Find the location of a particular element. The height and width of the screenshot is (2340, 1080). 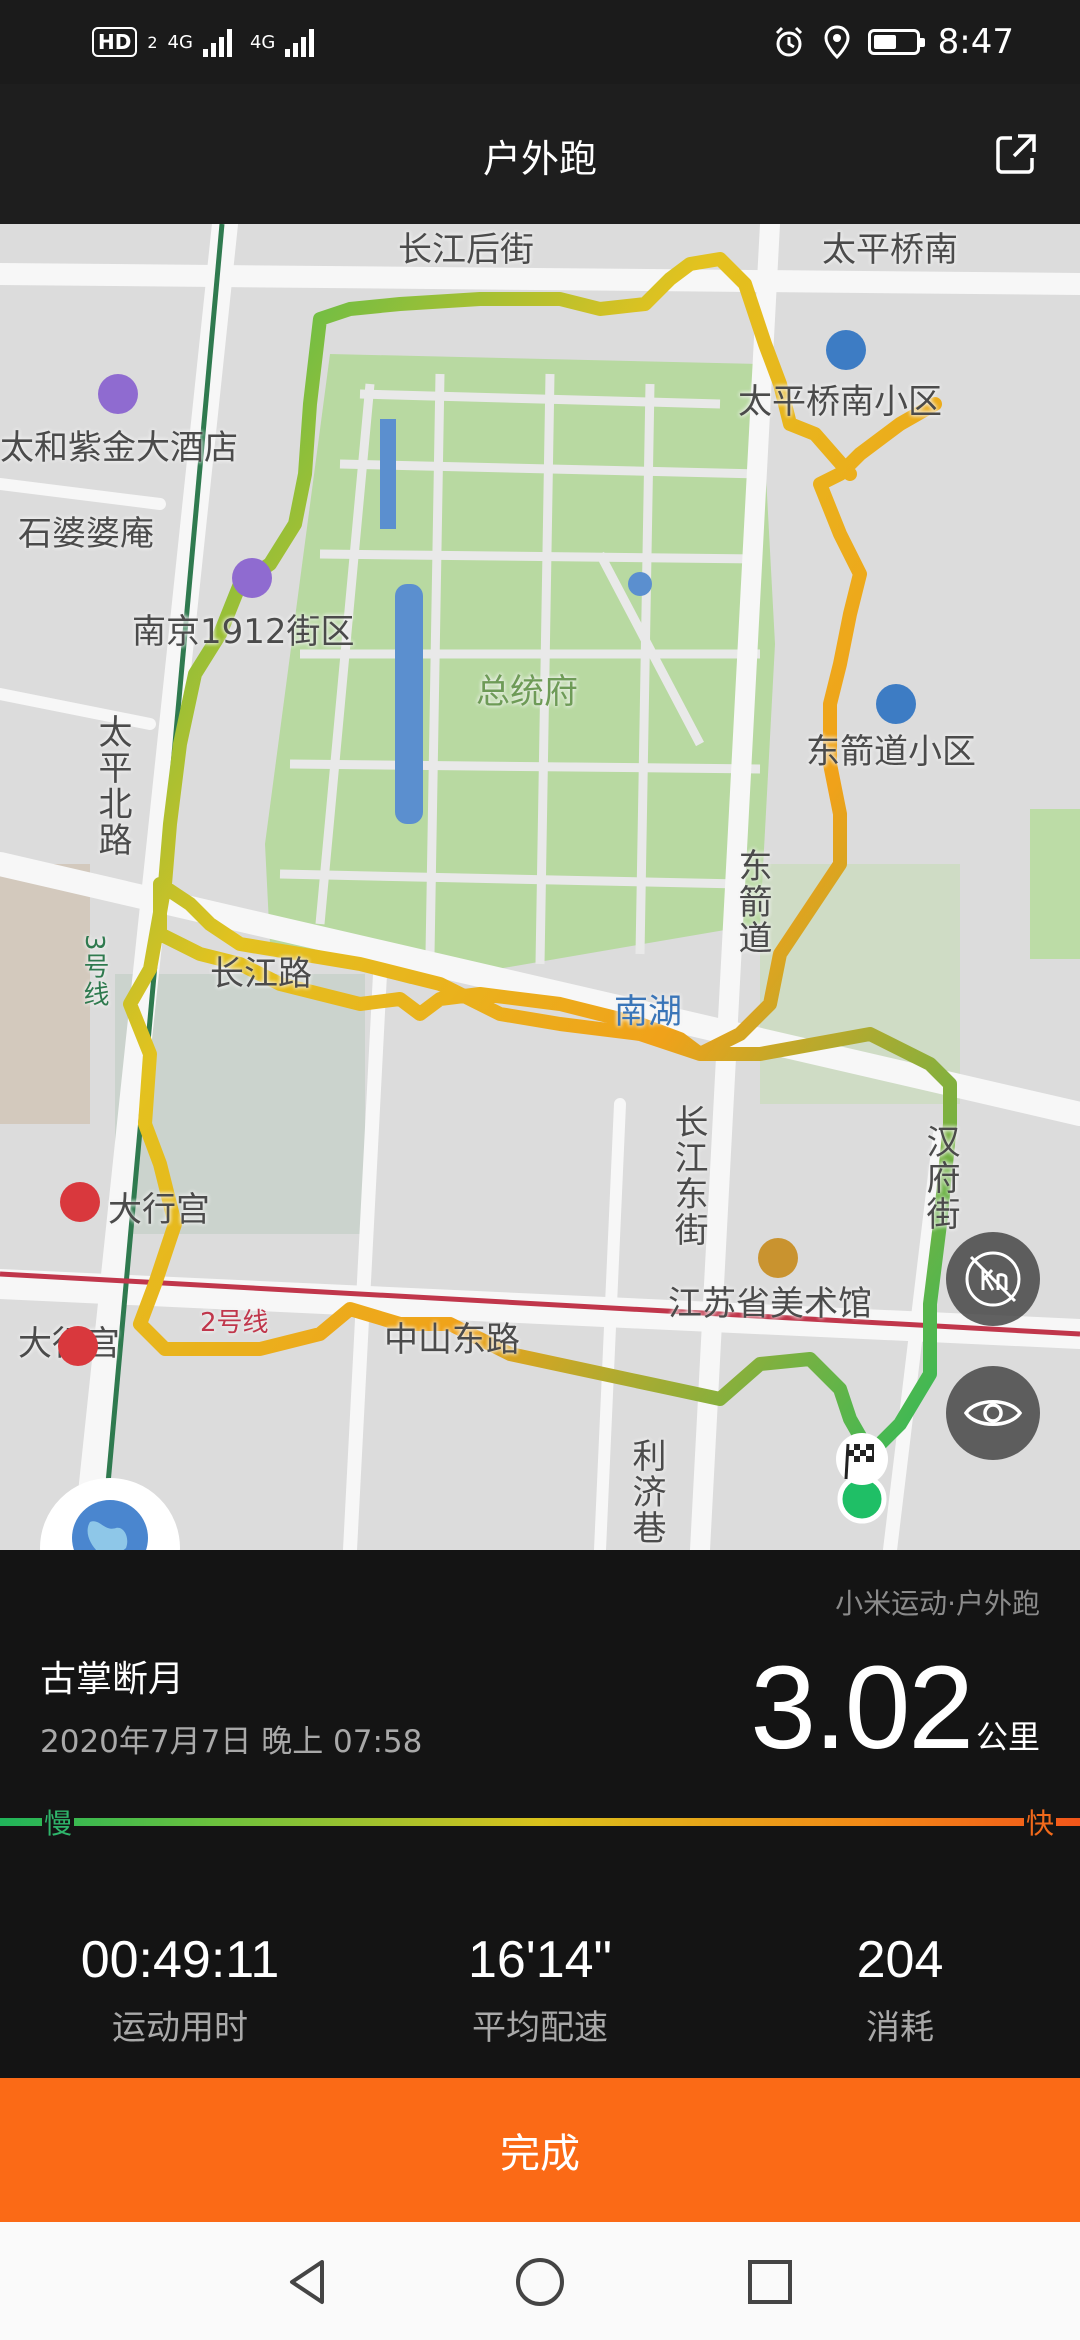

map-label-taiping-qiao-nan: 太平桥南 is located at coordinates (890, 250).